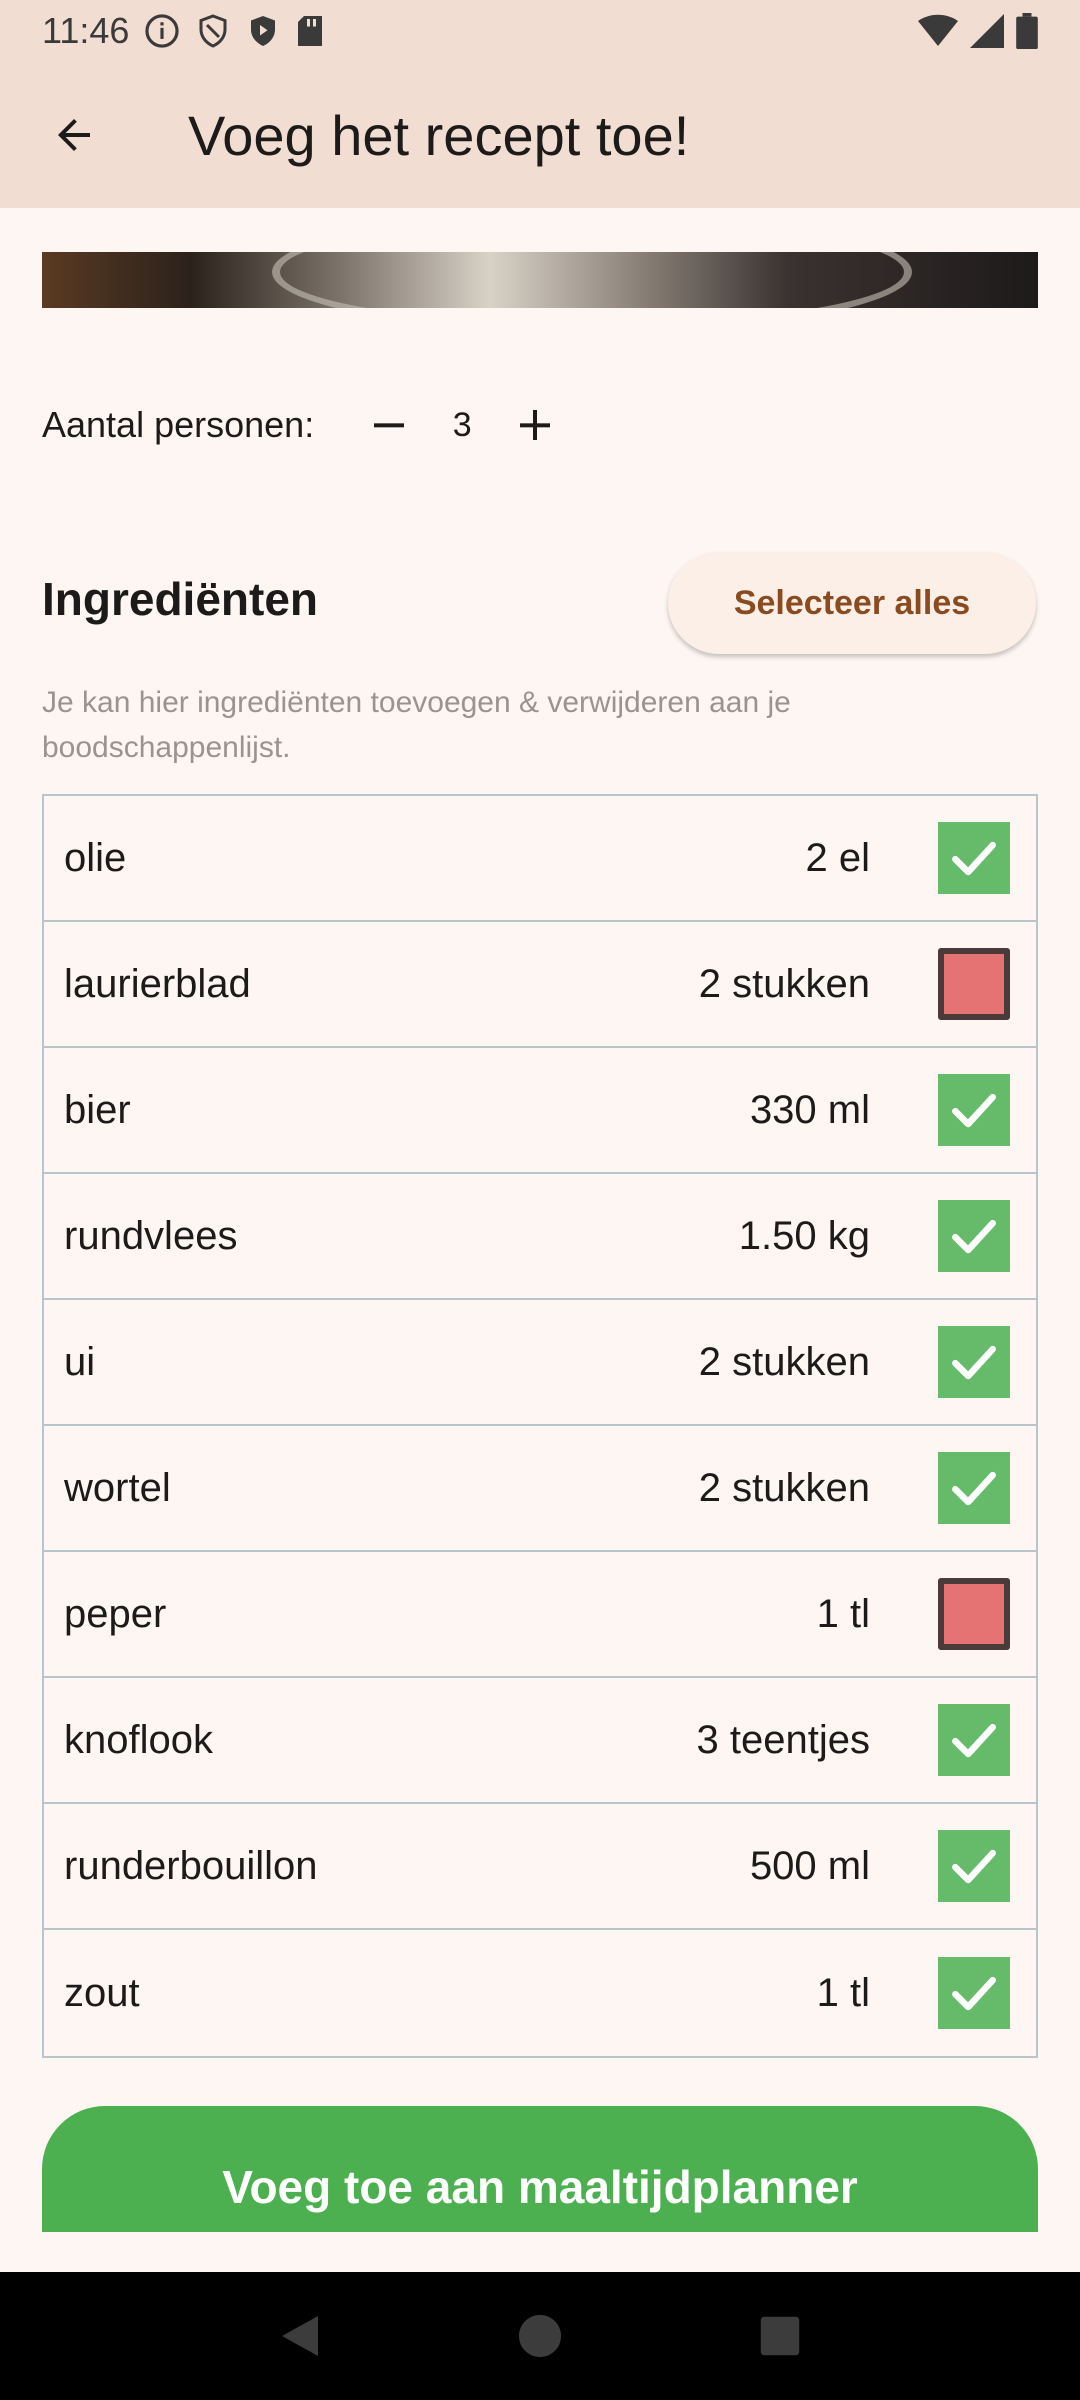  I want to click on ingredient-row: runderbouillon 500 ml, so click(540, 1867).